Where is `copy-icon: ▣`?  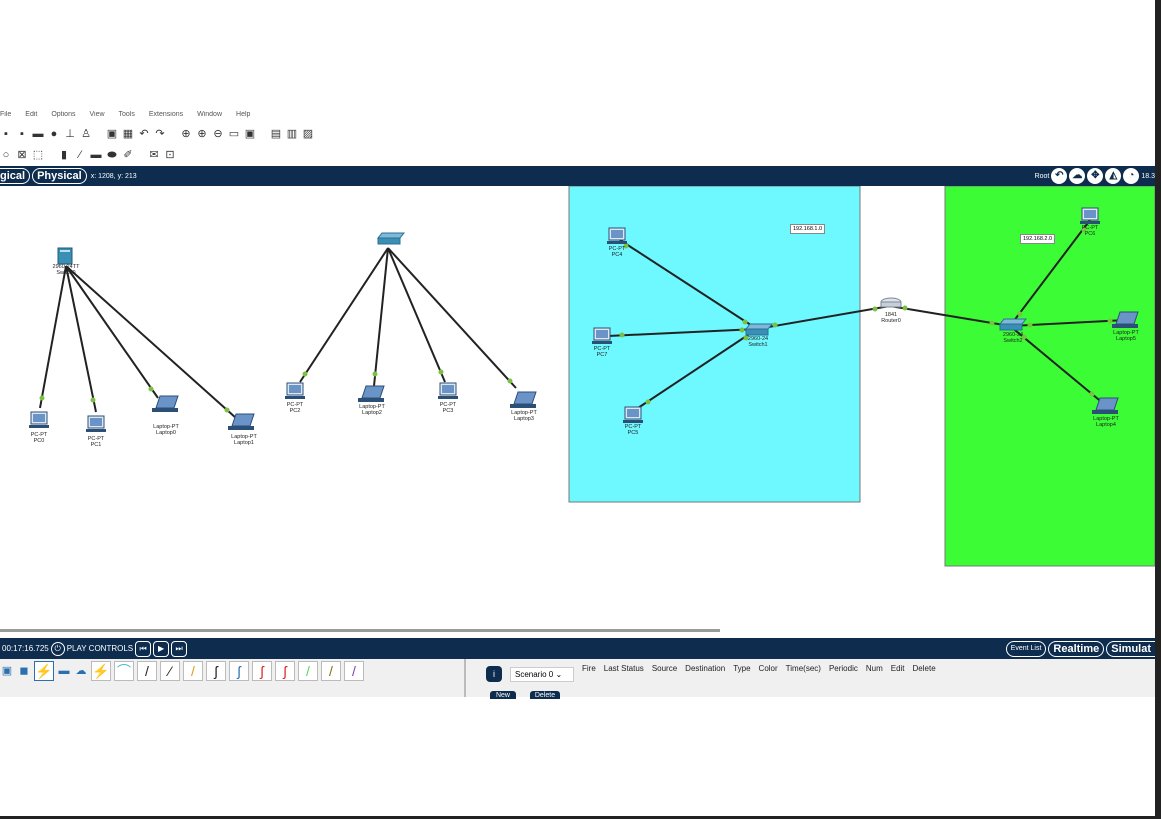
copy-icon: ▣ is located at coordinates (112, 134).